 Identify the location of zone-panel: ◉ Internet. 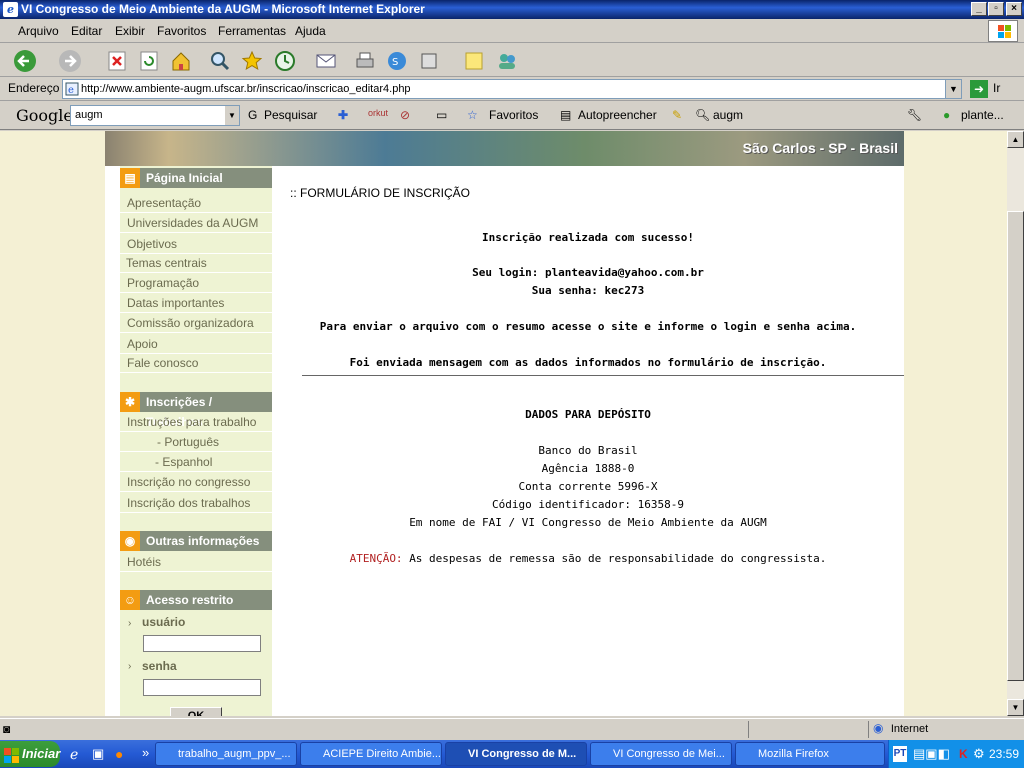
(943, 729).